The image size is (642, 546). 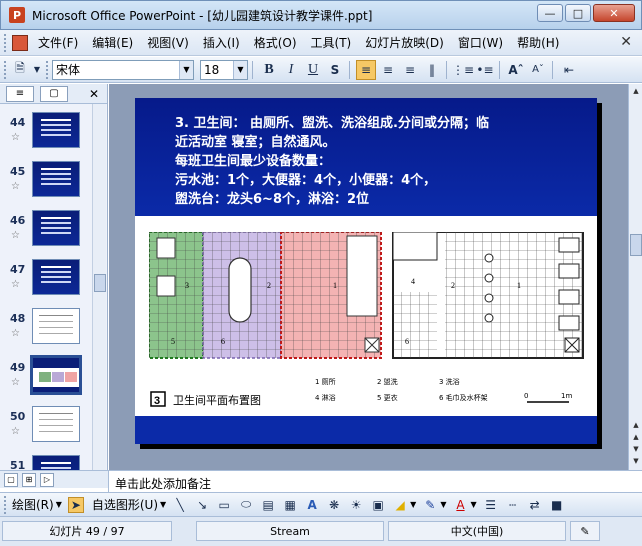 What do you see at coordinates (168, 42) in the screenshot?
I see `menu-view: 视图(V)` at bounding box center [168, 42].